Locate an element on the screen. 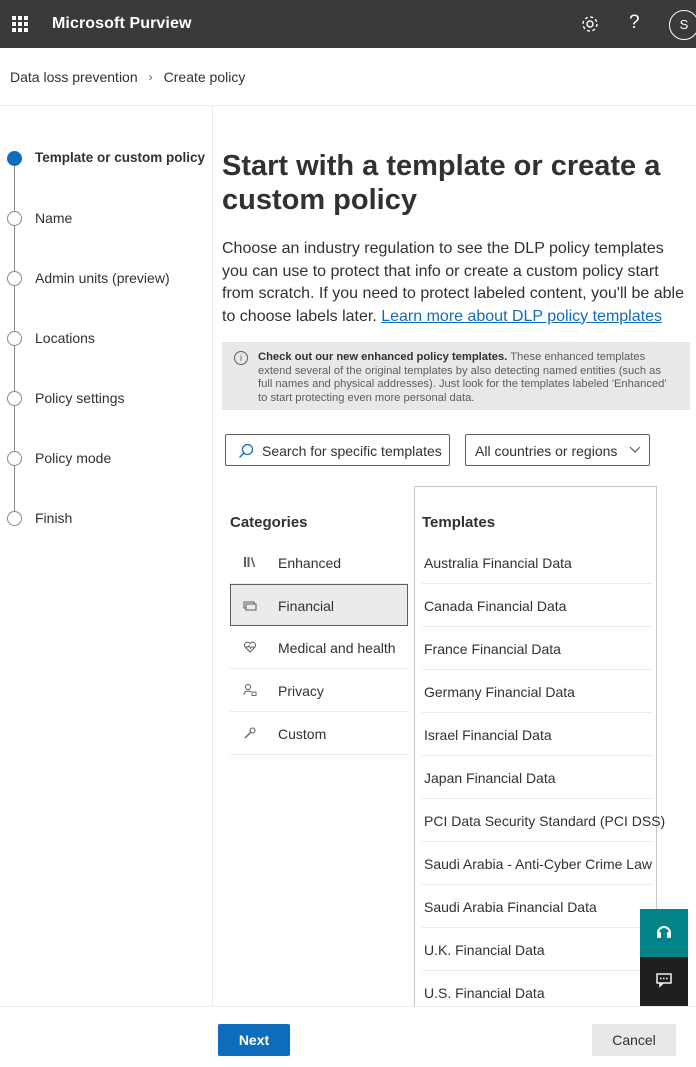 This screenshot has width=696, height=1067. top-bar: Microsoft Purview ? S is located at coordinates (348, 24).